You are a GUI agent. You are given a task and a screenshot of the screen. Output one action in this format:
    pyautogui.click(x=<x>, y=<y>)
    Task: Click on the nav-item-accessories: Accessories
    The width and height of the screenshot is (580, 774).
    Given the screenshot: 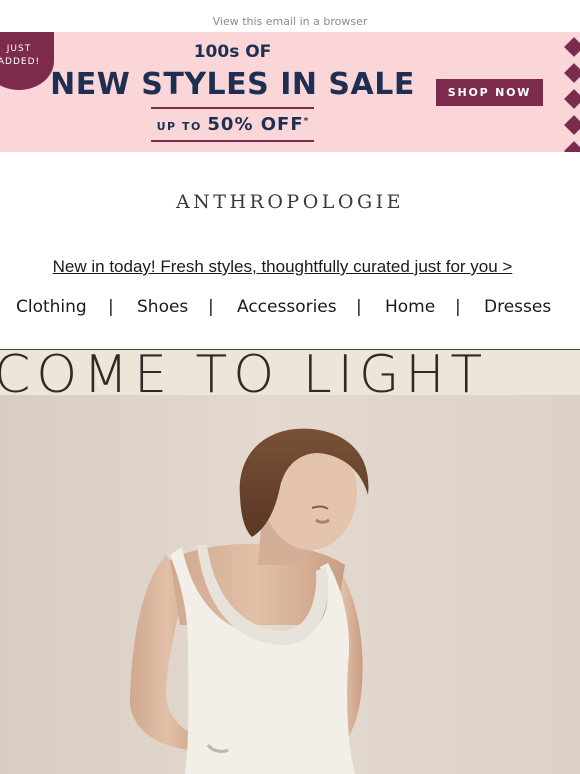 What is the action you would take?
    pyautogui.click(x=287, y=307)
    